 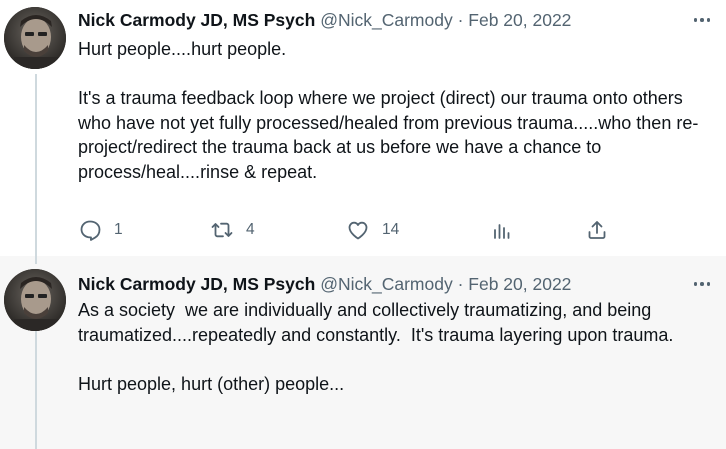 I want to click on retweet-count: 4, so click(x=250, y=229).